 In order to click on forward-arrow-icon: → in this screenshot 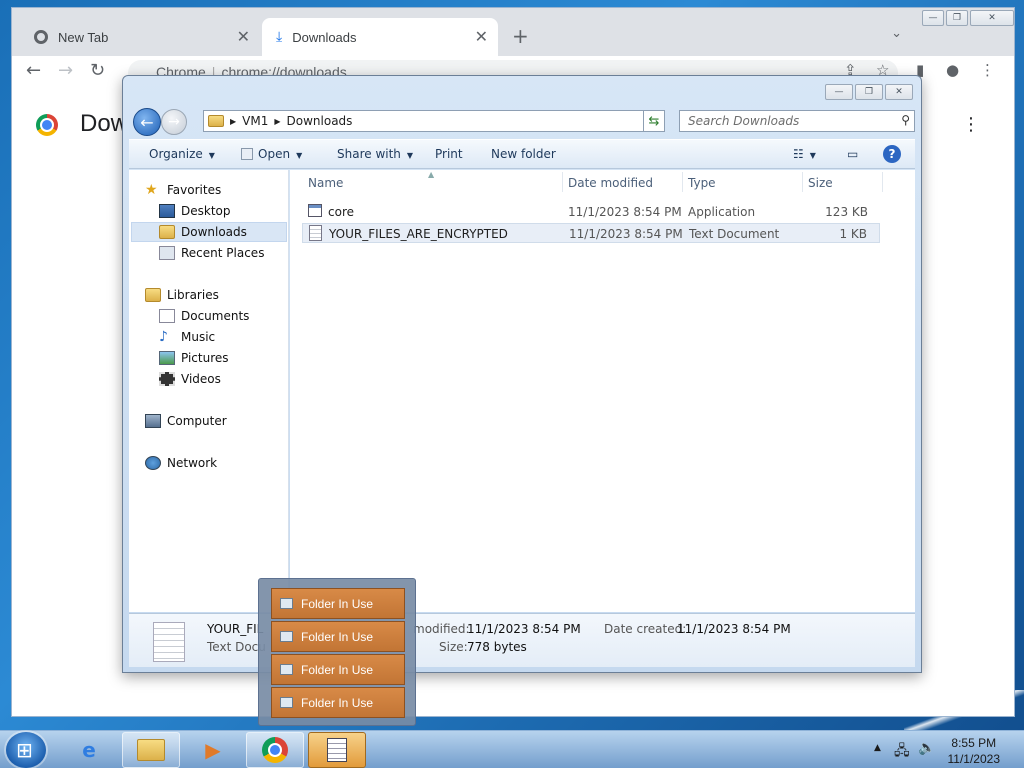, I will do `click(65, 70)`.